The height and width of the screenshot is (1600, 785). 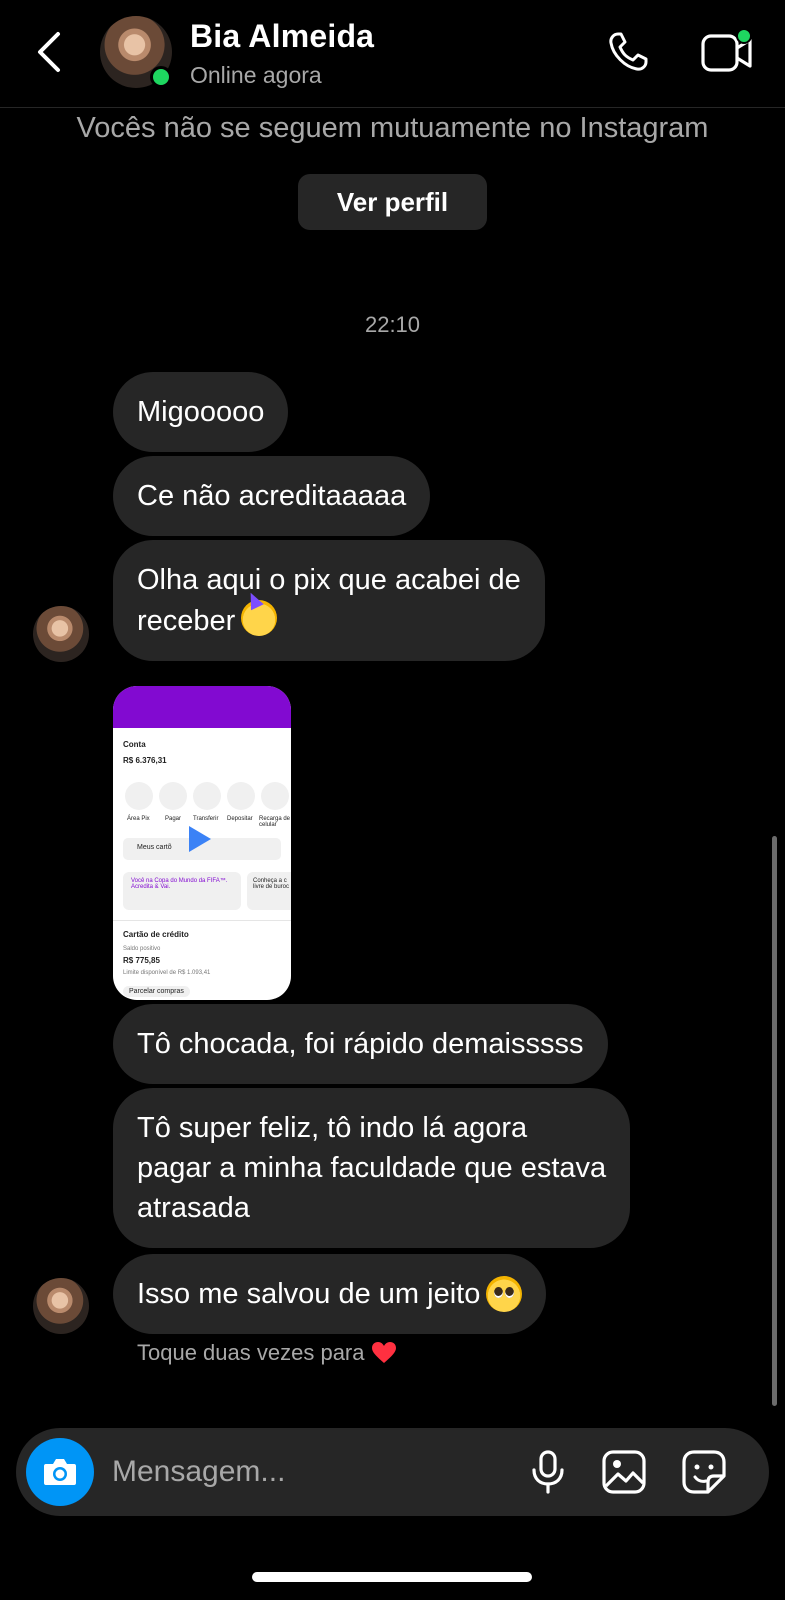 I want to click on pix-area-icon, so click(x=139, y=796).